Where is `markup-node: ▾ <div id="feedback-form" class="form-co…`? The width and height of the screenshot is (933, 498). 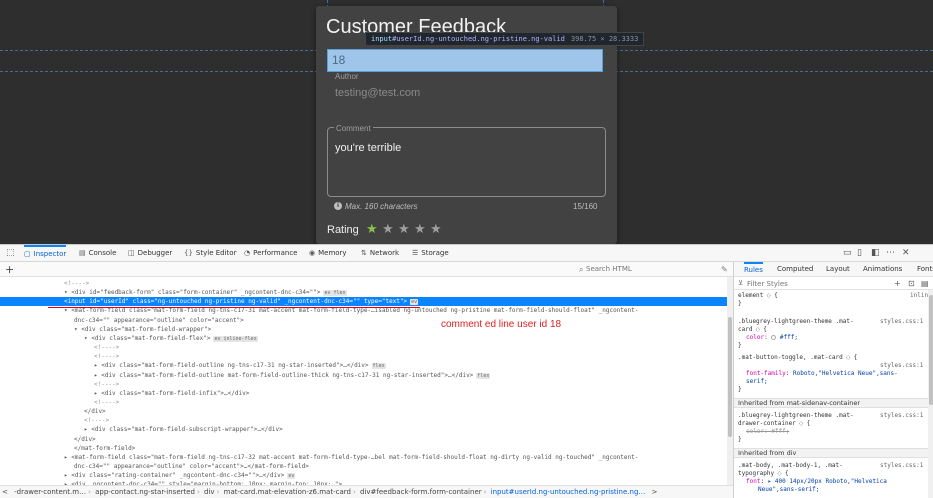 markup-node: ▾ <div id="feedback-form" class="form-co… is located at coordinates (363, 292).